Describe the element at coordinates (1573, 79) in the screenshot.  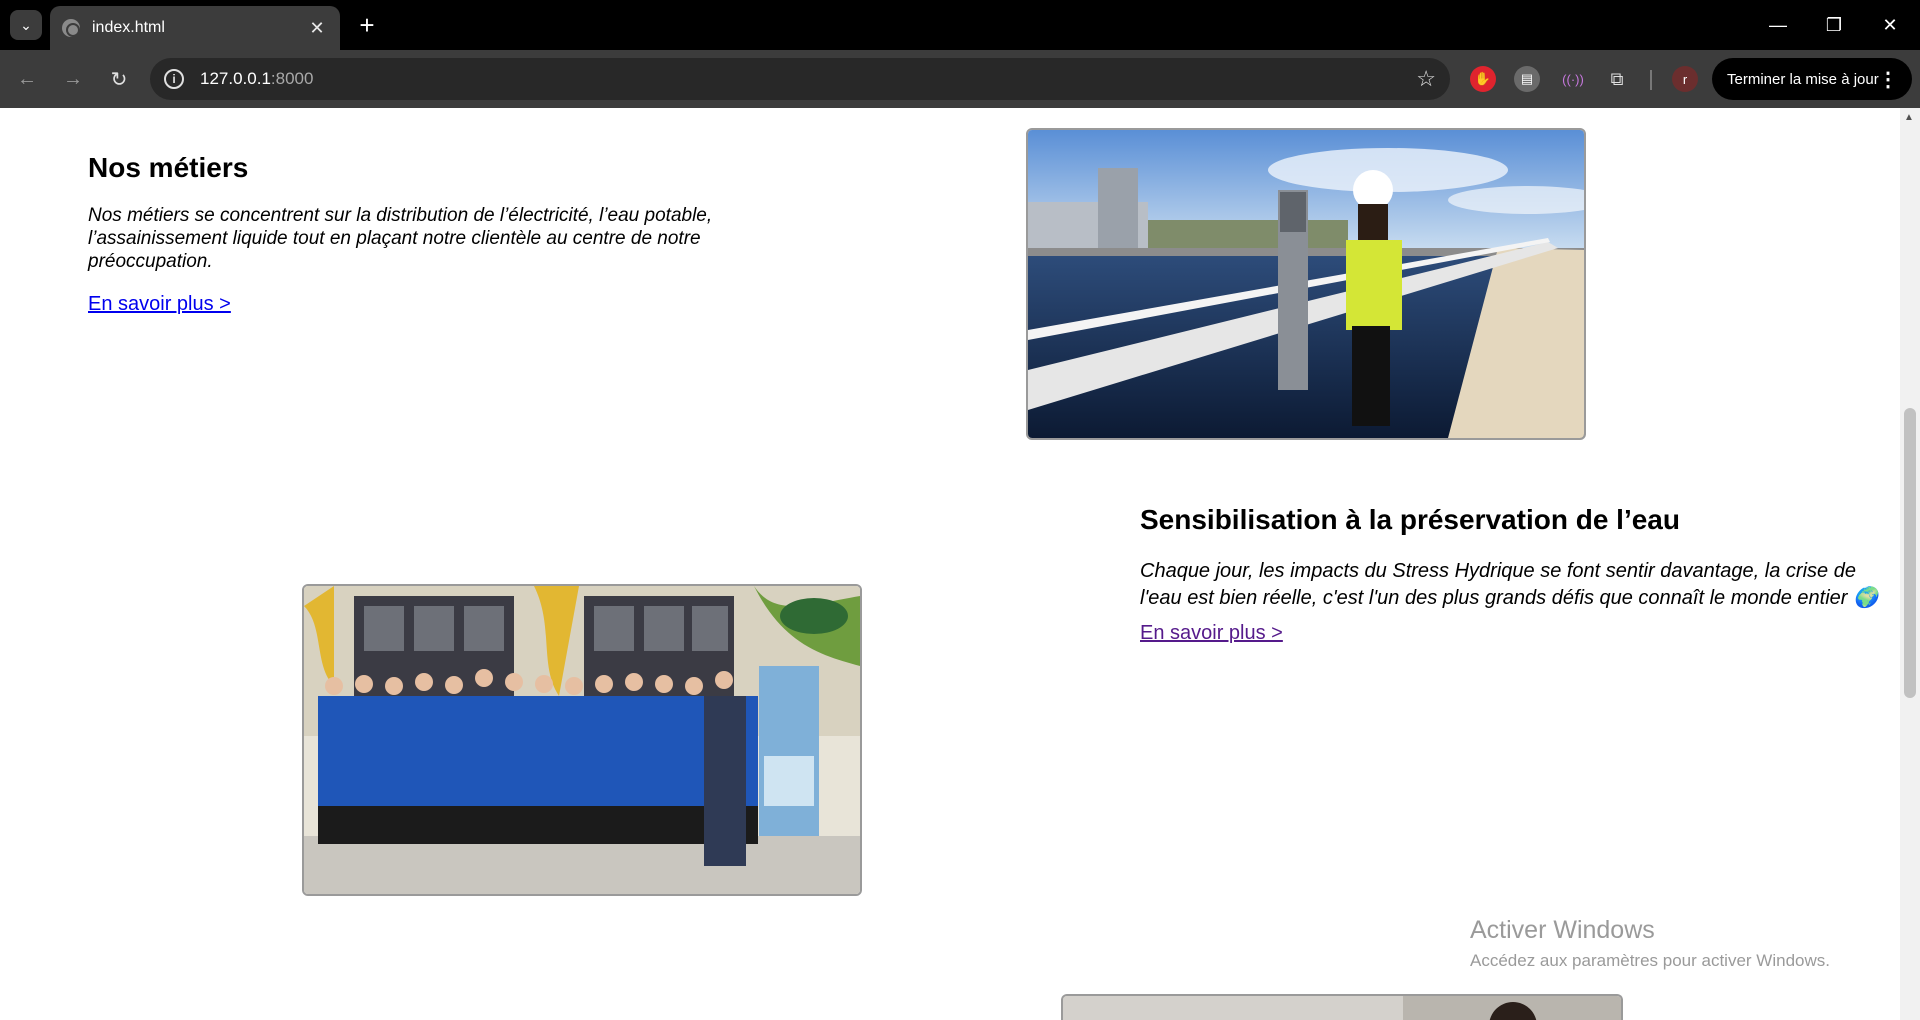
I see `radio-extension-icon: ((·))` at that location.